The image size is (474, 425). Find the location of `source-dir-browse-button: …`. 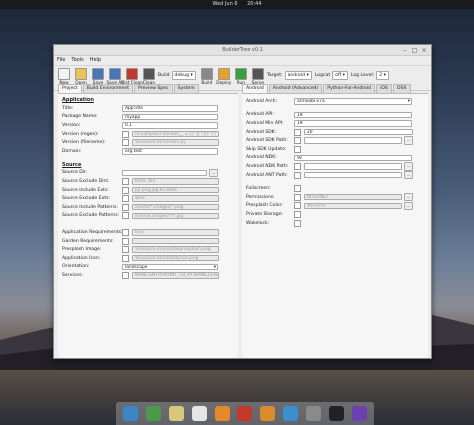

source-dir-browse-button: … is located at coordinates (213, 173).